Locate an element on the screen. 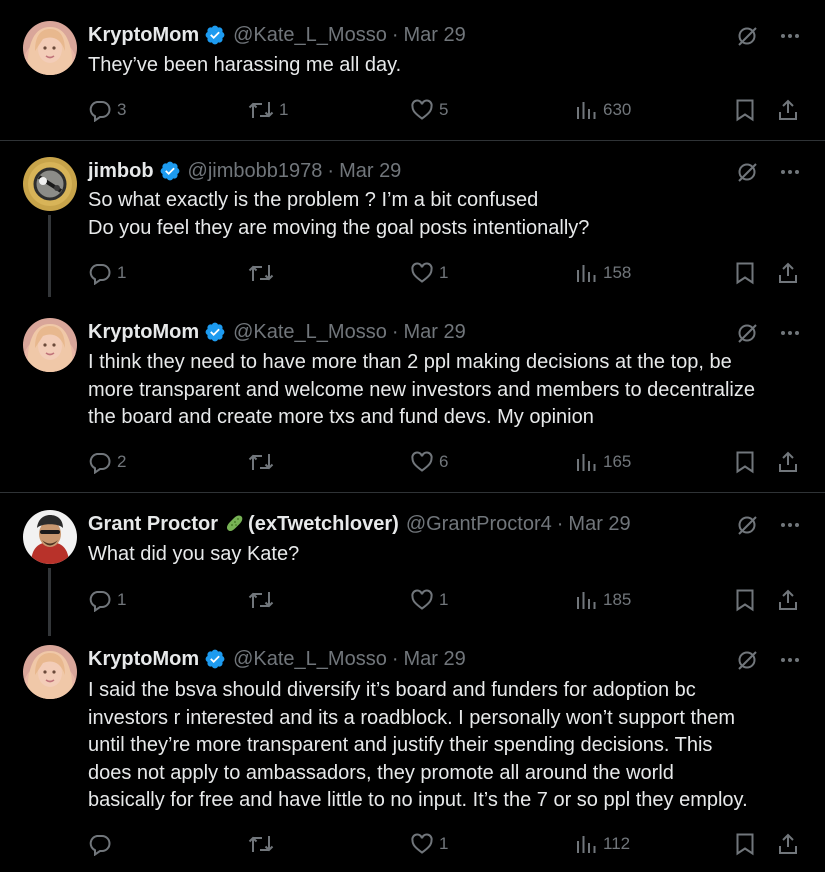 Image resolution: width=825 pixels, height=872 pixels. retweet-button: 1 is located at coordinates (268, 110).